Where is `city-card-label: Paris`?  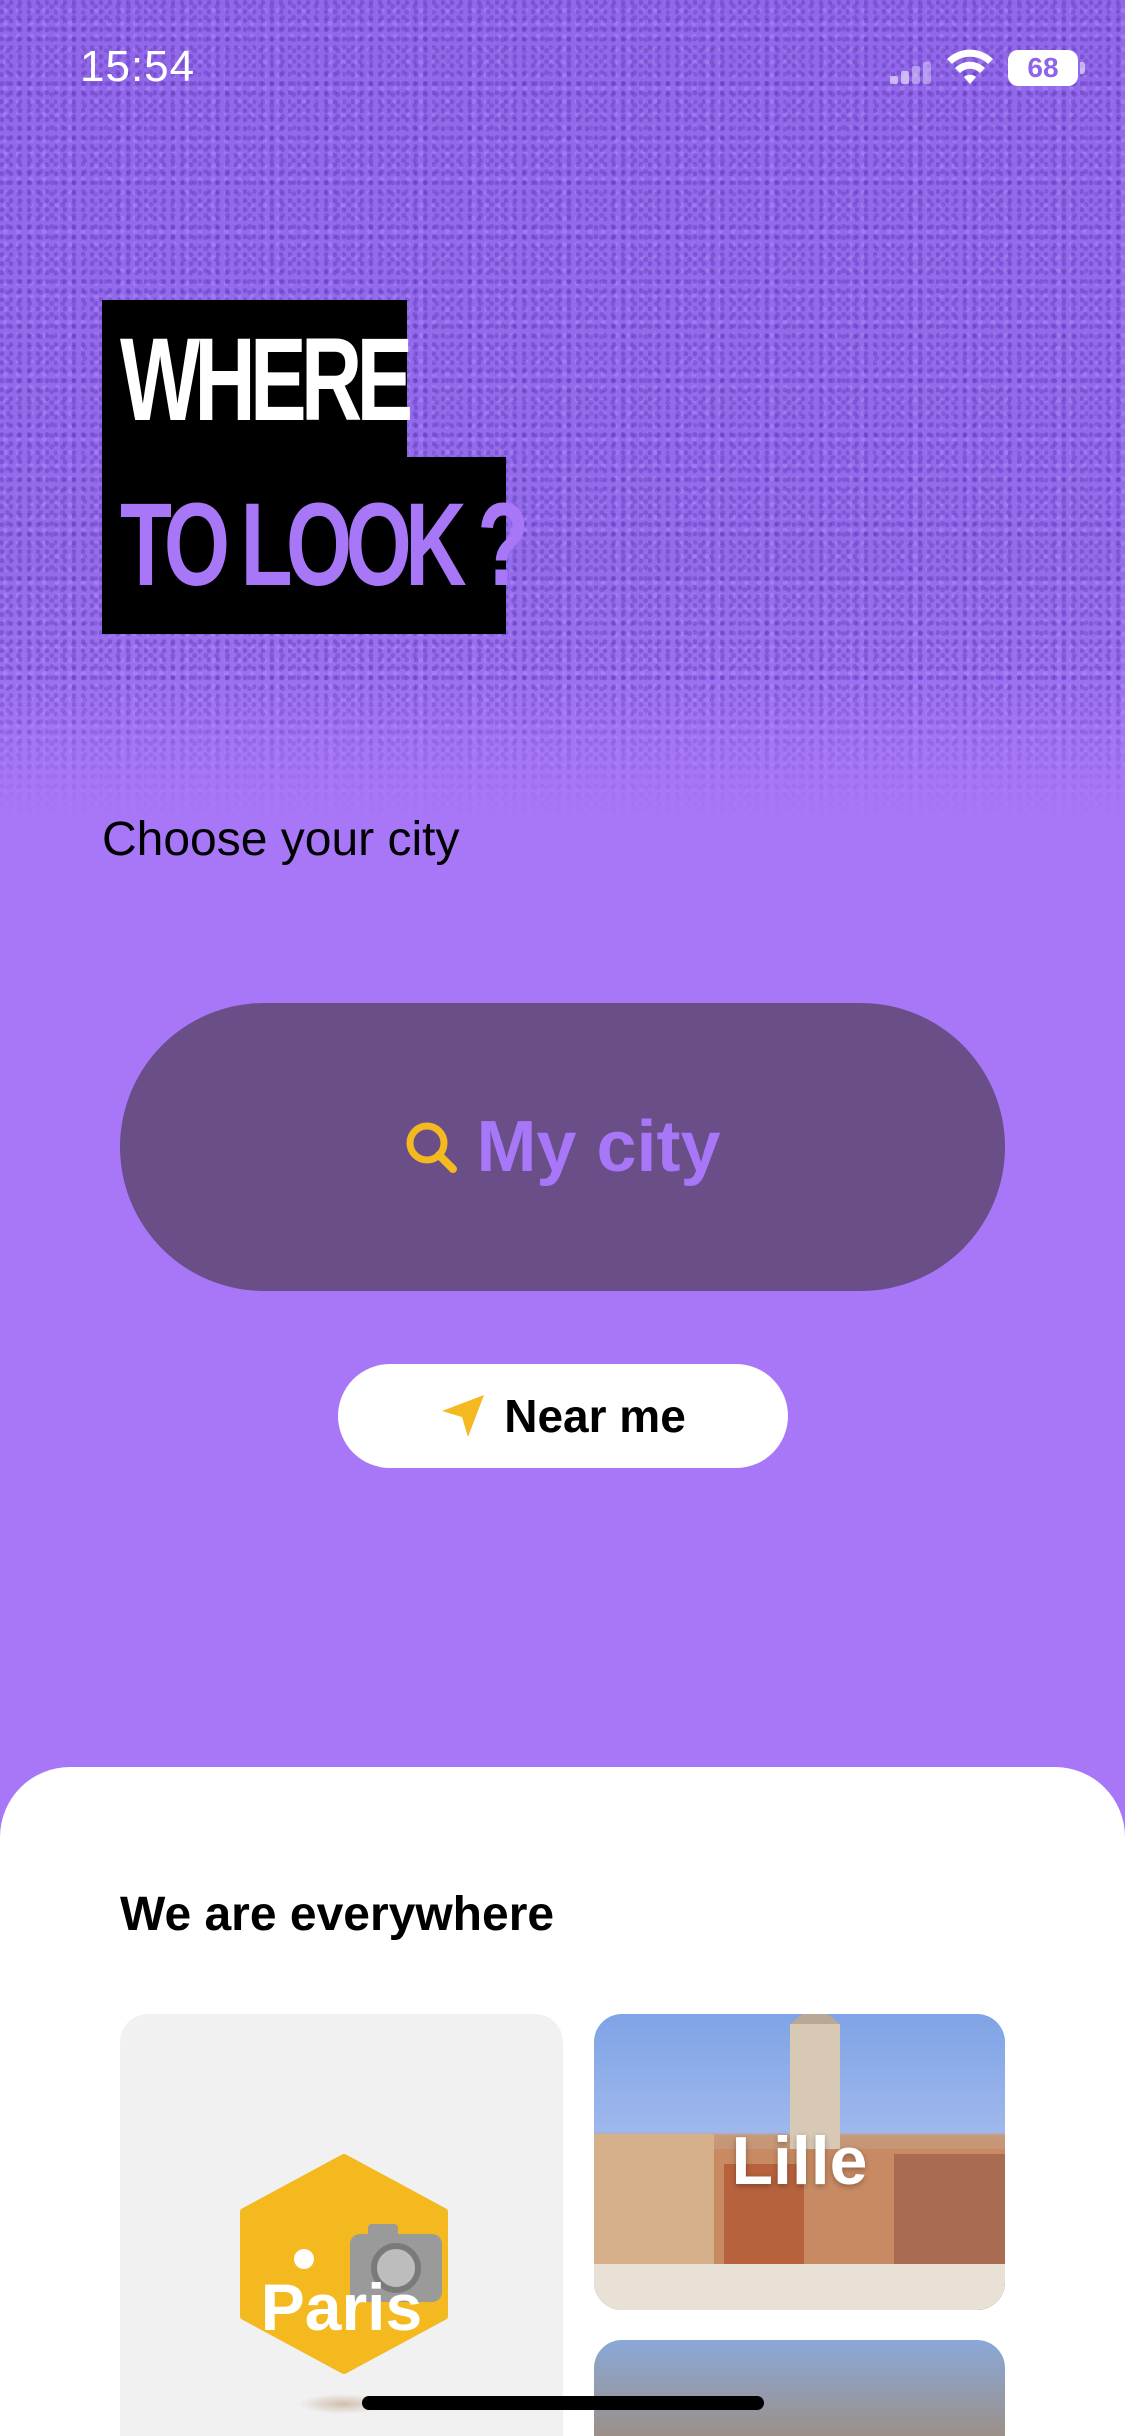
city-card-label: Paris is located at coordinates (341, 2307).